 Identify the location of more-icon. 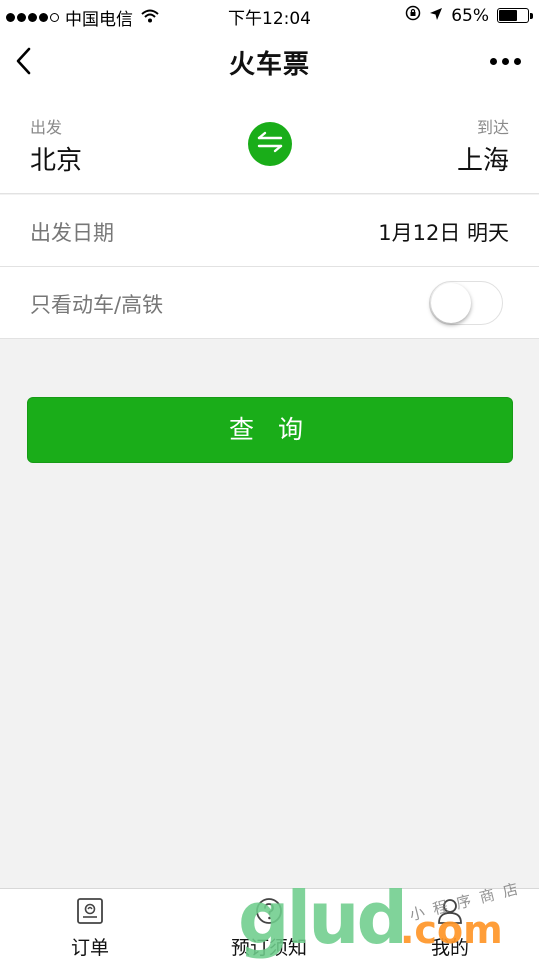
(505, 61).